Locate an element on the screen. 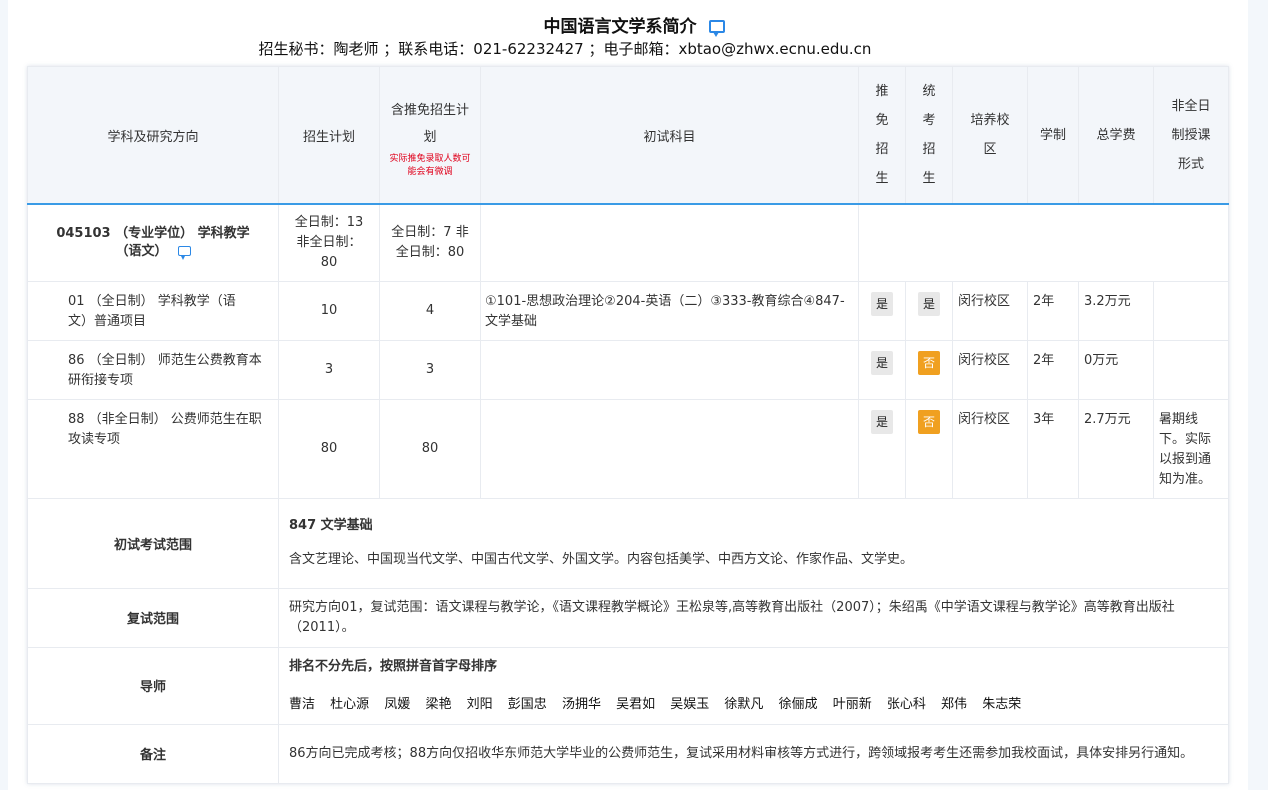 The height and width of the screenshot is (790, 1268). major-plan: 全日制：13 非全日制：80 is located at coordinates (329, 242).